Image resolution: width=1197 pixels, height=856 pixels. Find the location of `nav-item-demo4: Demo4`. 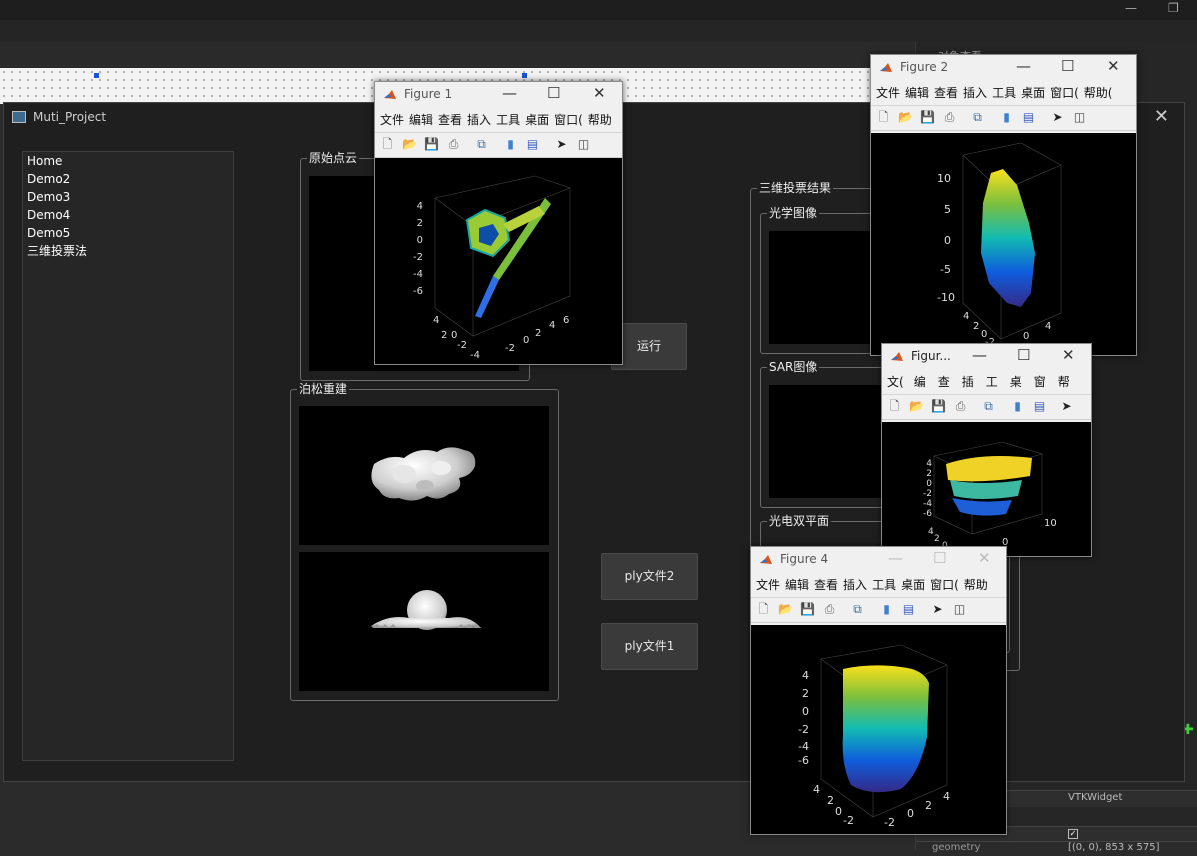

nav-item-demo4: Demo4 is located at coordinates (128, 215).